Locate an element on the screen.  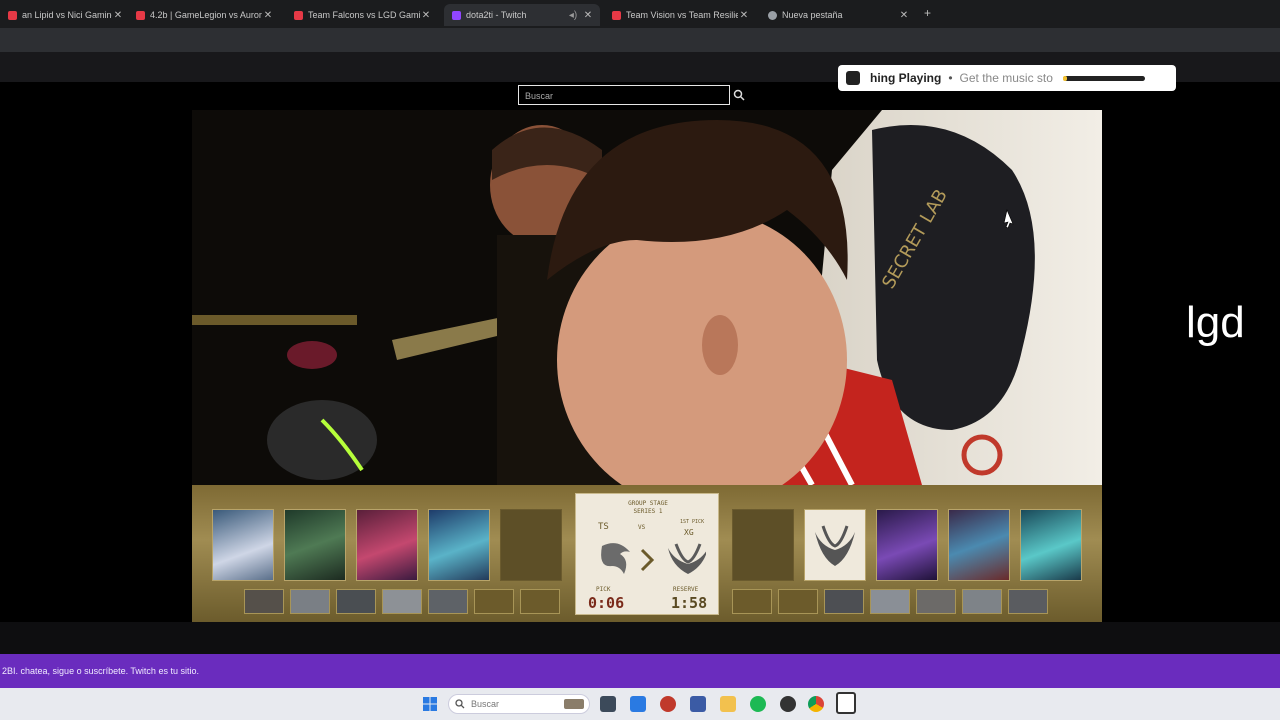
file-explorer-icon is located at coordinates (728, 704).